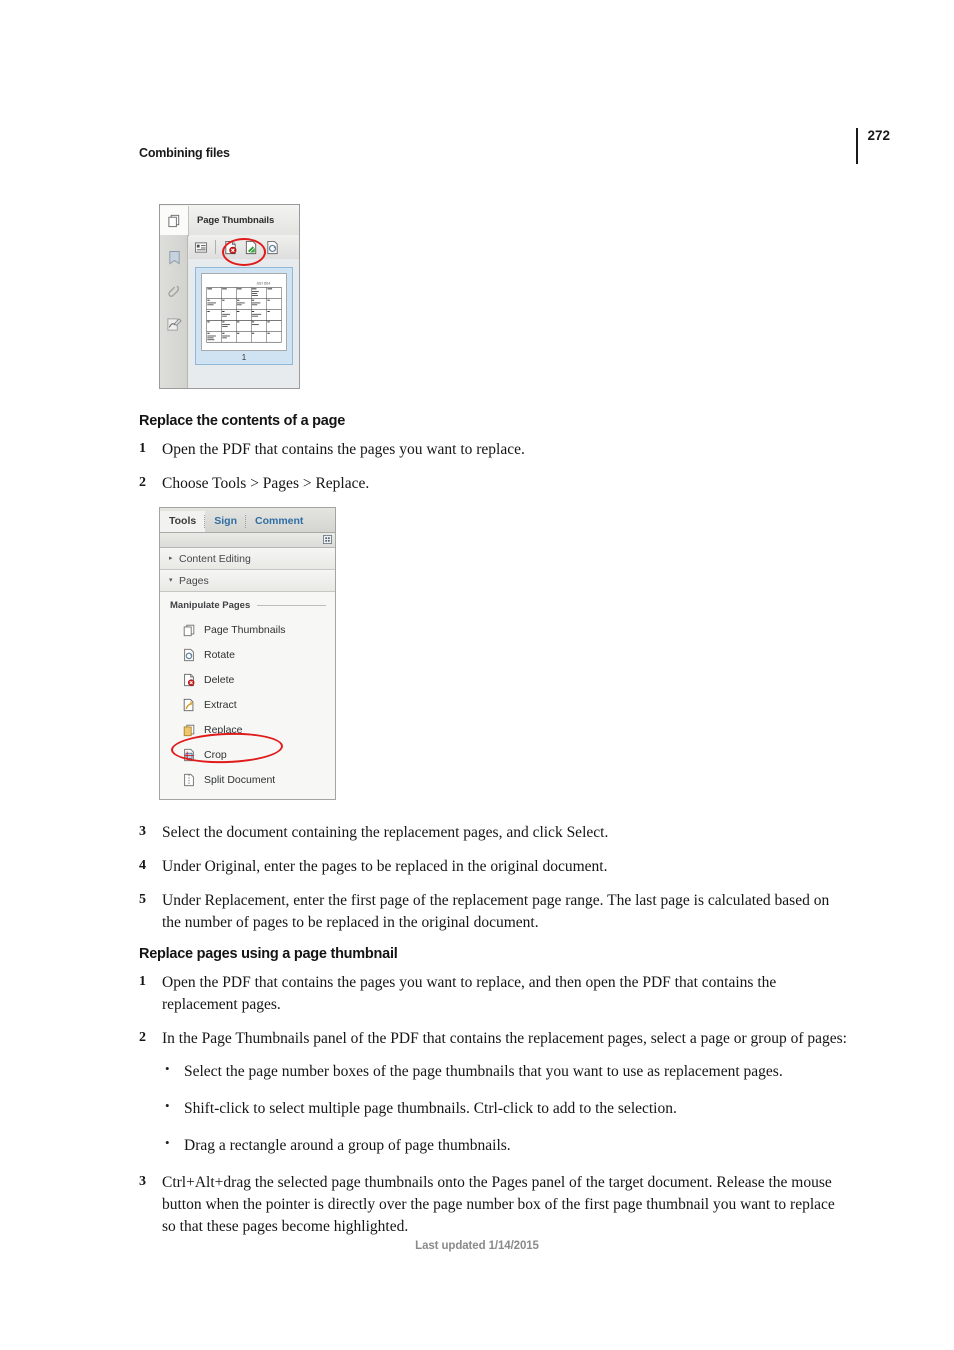  Describe the element at coordinates (210, 605) in the screenshot. I see `group-label-text: Manipulate Pages` at that location.